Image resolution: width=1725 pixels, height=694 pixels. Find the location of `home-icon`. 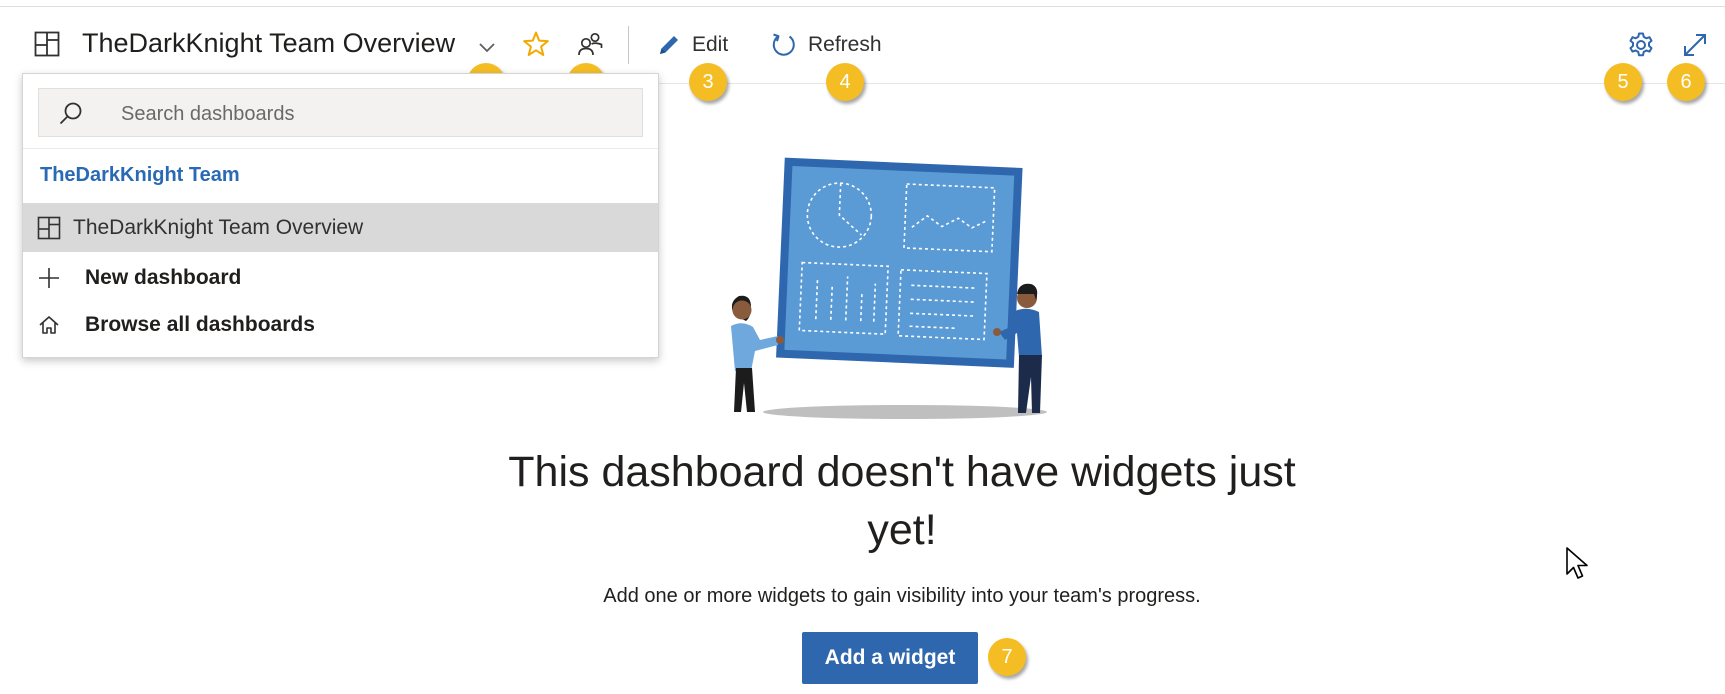

home-icon is located at coordinates (49, 324).